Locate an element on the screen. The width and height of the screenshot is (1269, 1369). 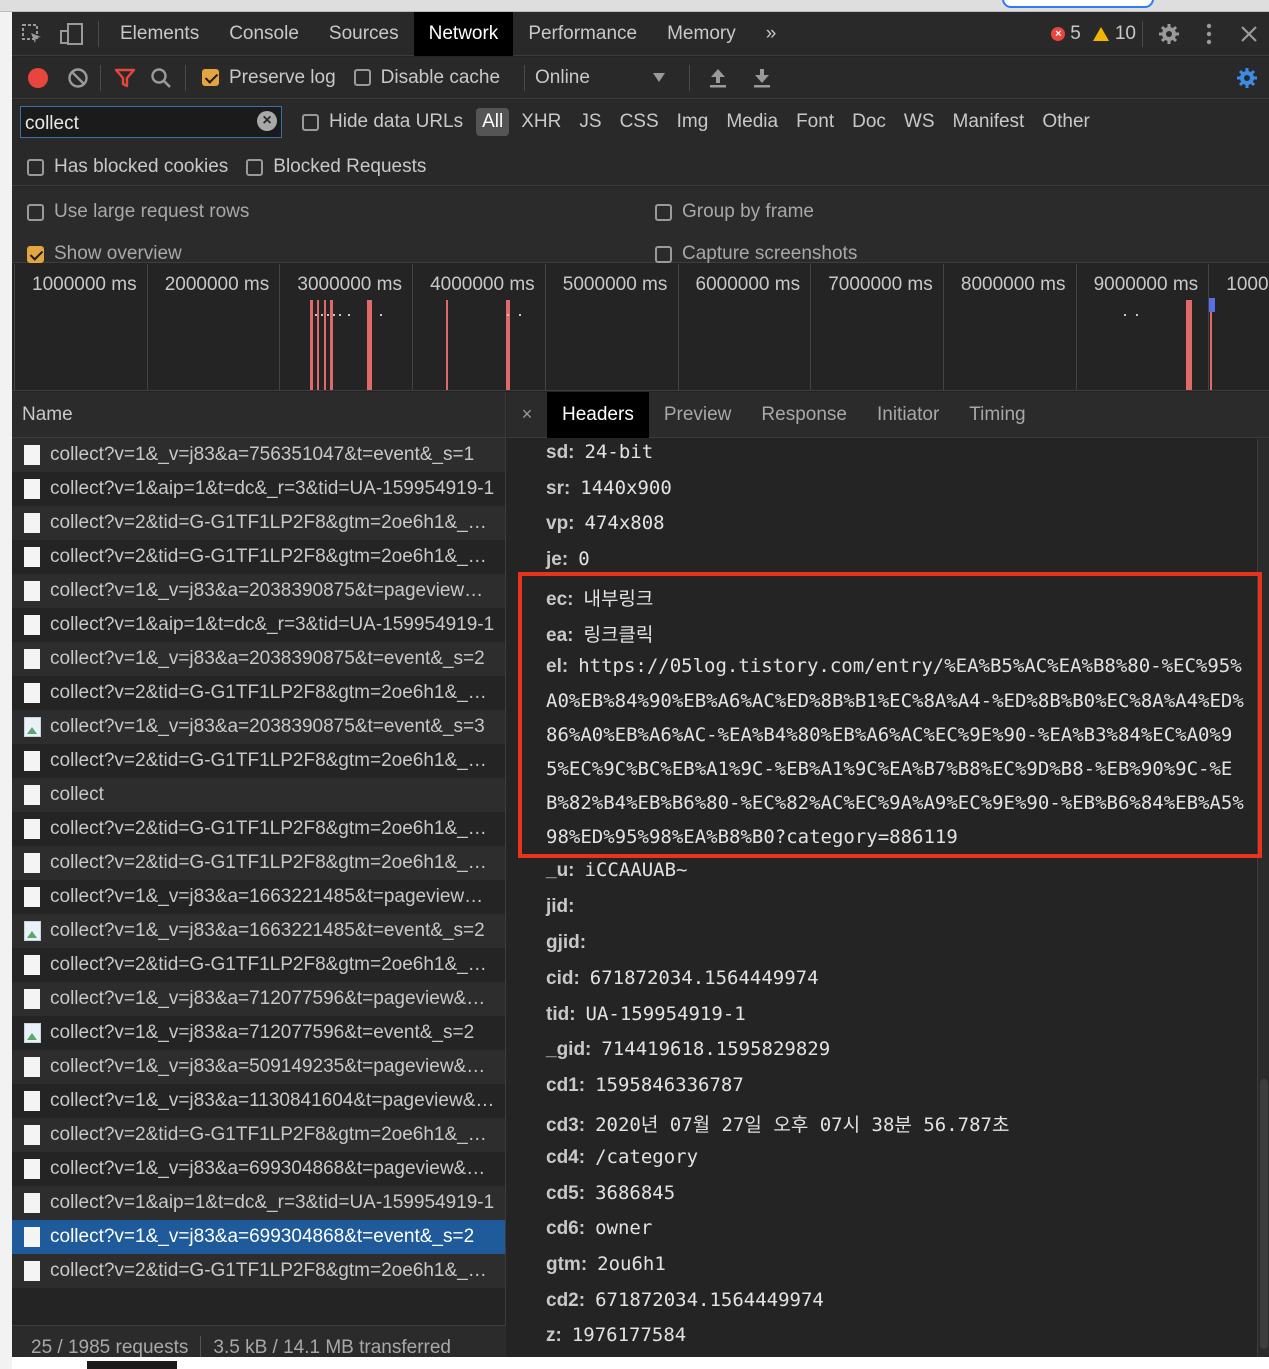
scrollbar-thumb is located at coordinates (1264, 1214).